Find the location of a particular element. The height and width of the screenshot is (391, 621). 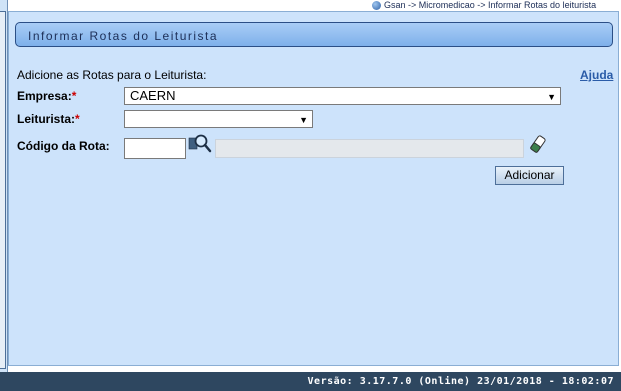

leiturista-label-text: Leiturista: is located at coordinates (46, 119).